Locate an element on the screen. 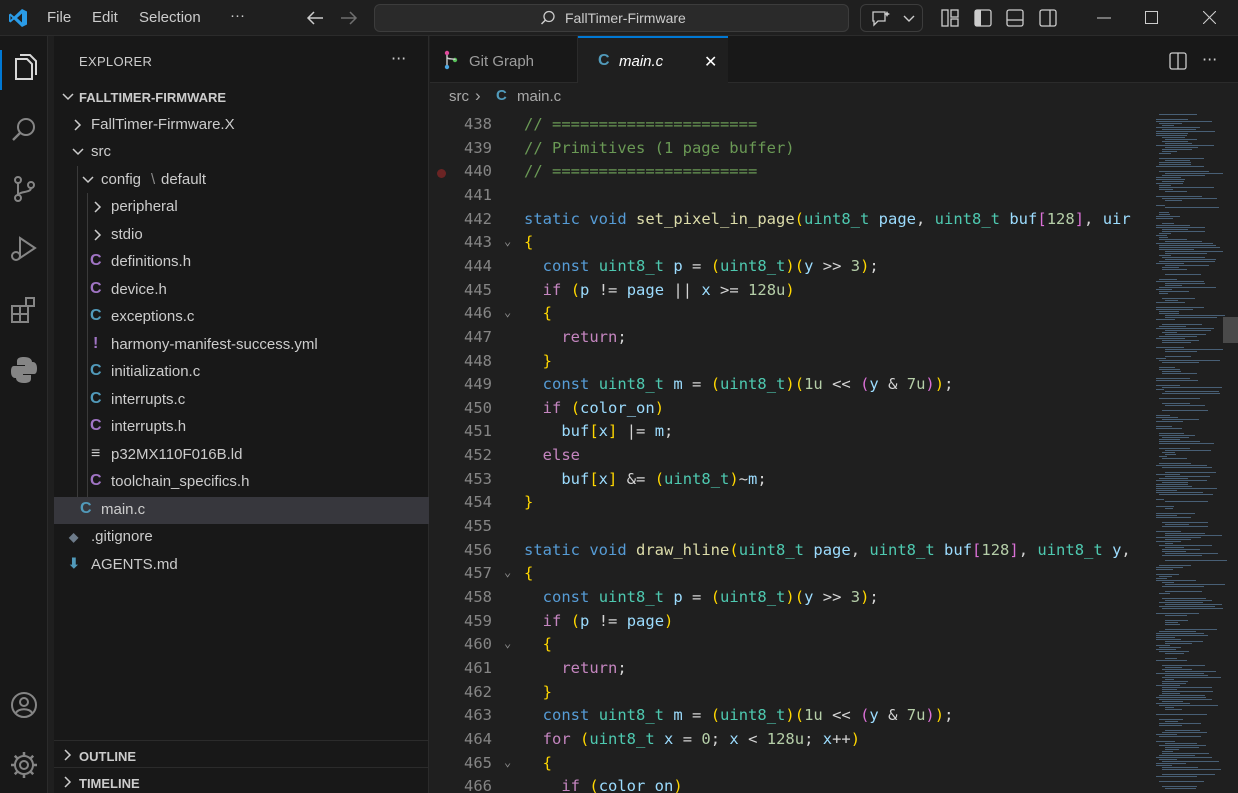 This screenshot has width=1238, height=793. forward-arrow-icon is located at coordinates (349, 18).